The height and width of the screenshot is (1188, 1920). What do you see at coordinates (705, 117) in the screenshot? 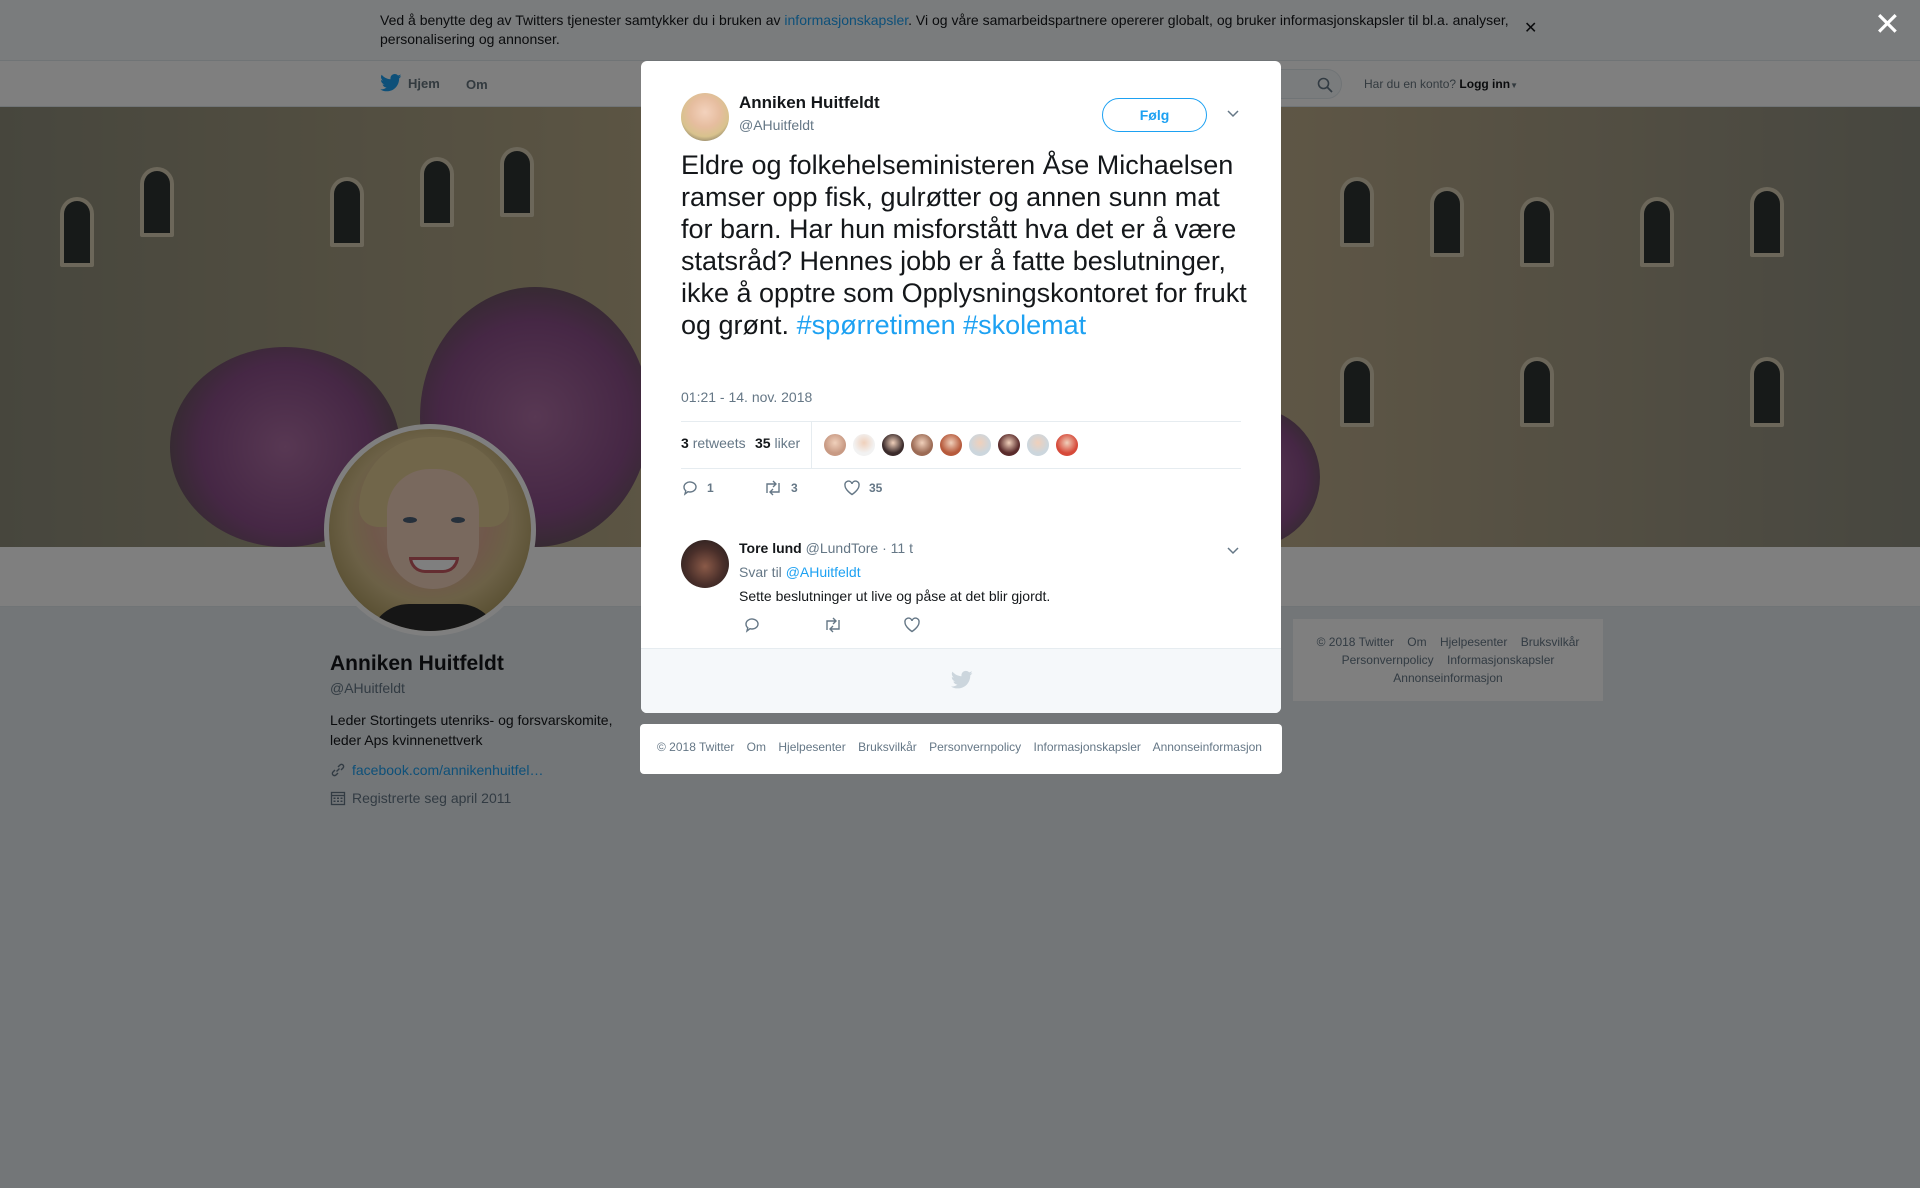
I see `tweet-author-avatar` at bounding box center [705, 117].